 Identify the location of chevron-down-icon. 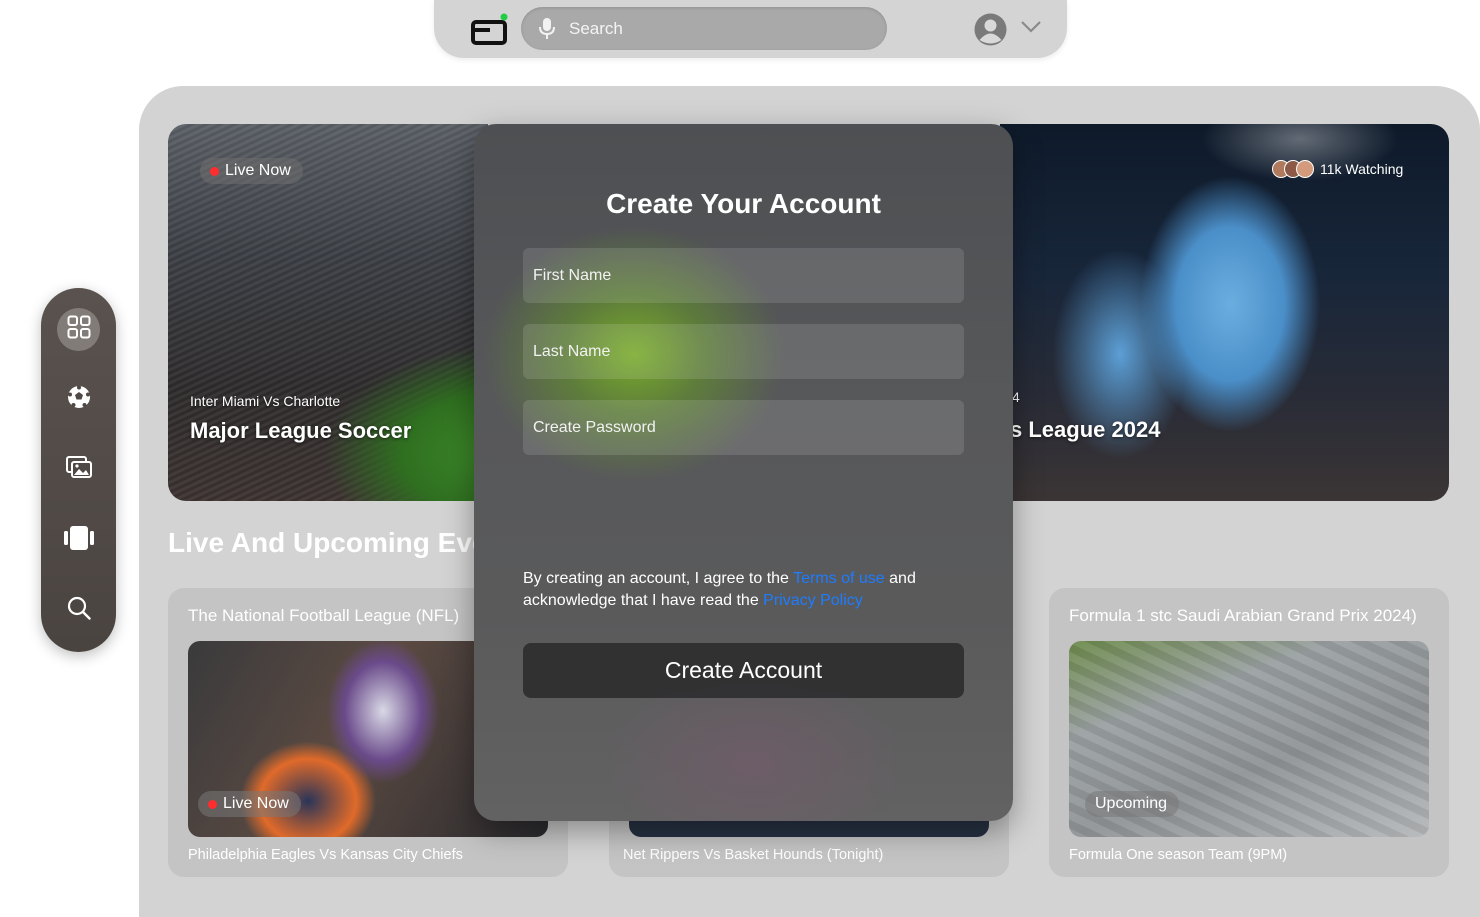
(1031, 29).